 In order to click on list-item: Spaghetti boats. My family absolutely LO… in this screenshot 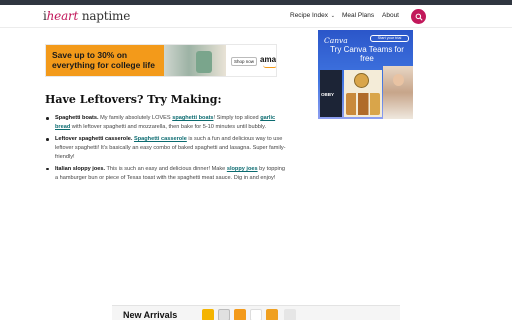, I will do `click(166, 123)`.